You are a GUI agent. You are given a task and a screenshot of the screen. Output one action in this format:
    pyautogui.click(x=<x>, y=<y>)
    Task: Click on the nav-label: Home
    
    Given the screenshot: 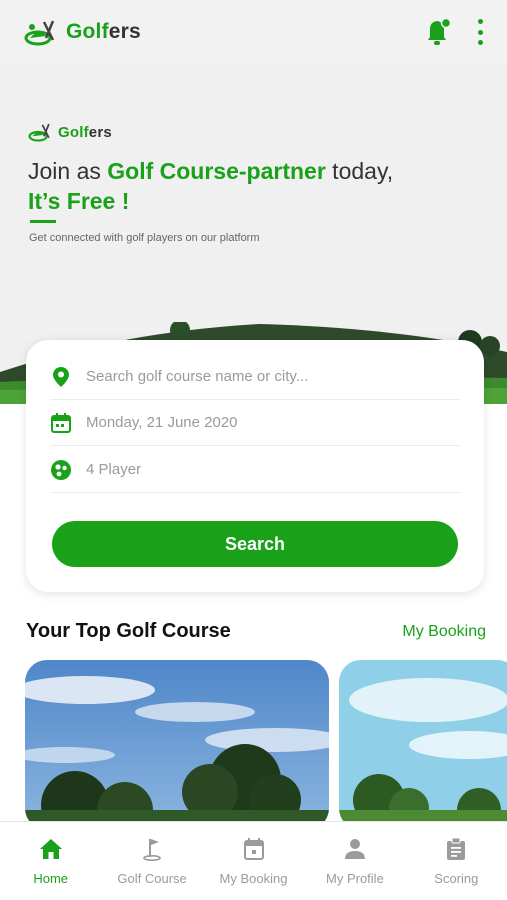 What is the action you would take?
    pyautogui.click(x=51, y=878)
    